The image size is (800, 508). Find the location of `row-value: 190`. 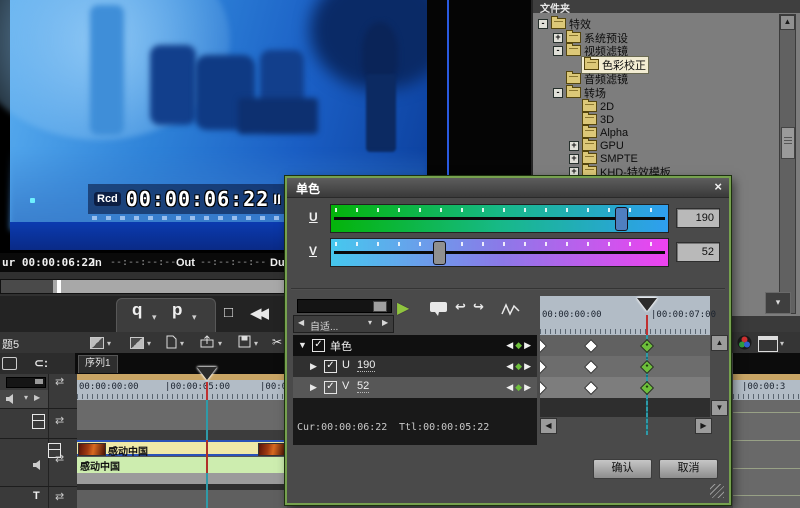

row-value: 190 is located at coordinates (366, 365).